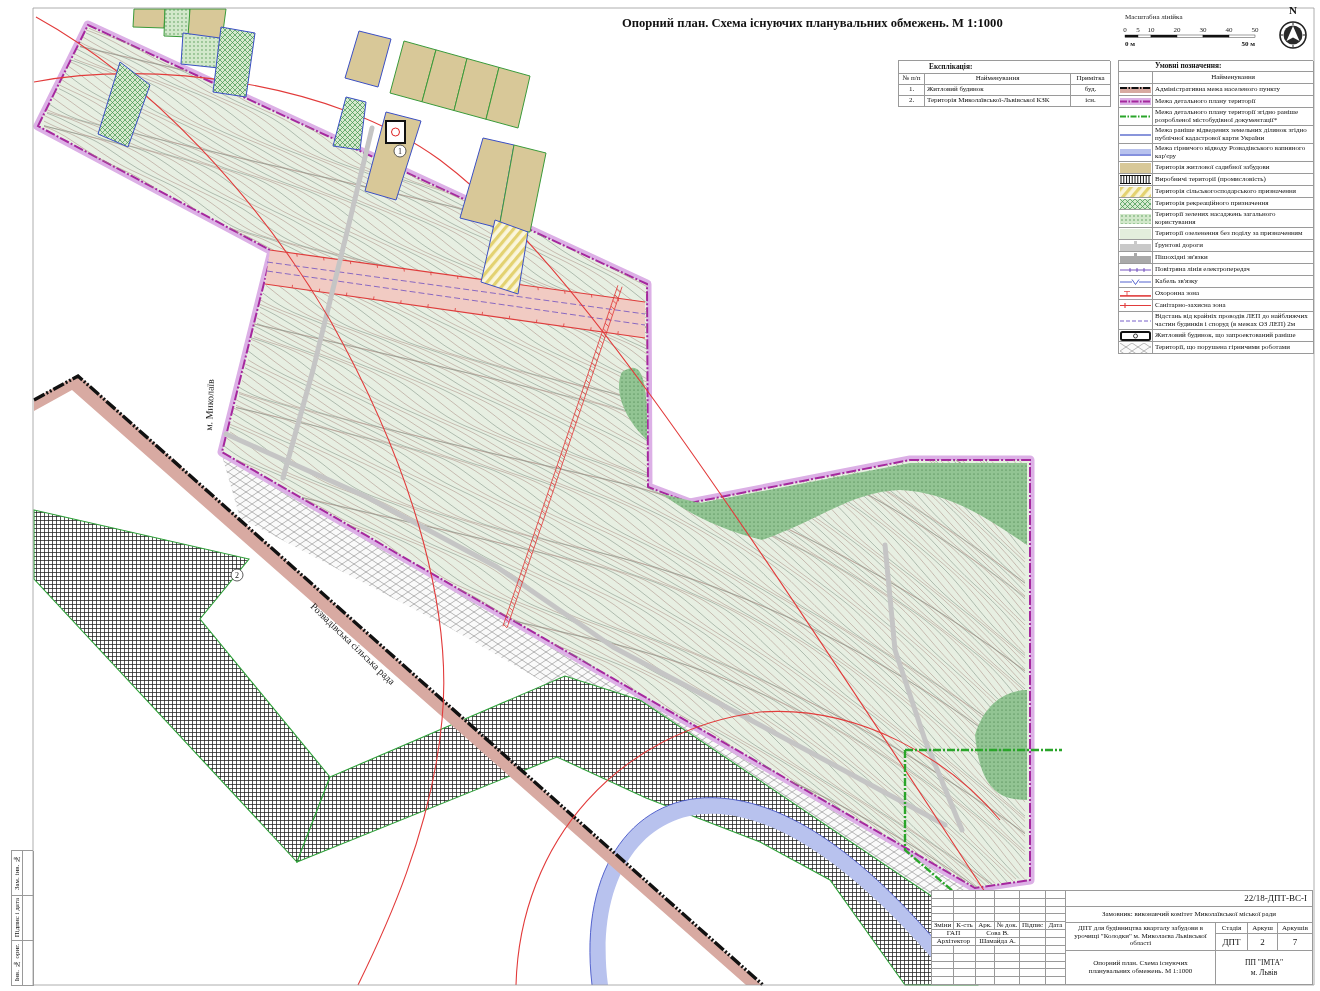 The height and width of the screenshot is (991, 1320). Describe the element at coordinates (1135, 134) in the screenshot. I see `line-icon` at that location.